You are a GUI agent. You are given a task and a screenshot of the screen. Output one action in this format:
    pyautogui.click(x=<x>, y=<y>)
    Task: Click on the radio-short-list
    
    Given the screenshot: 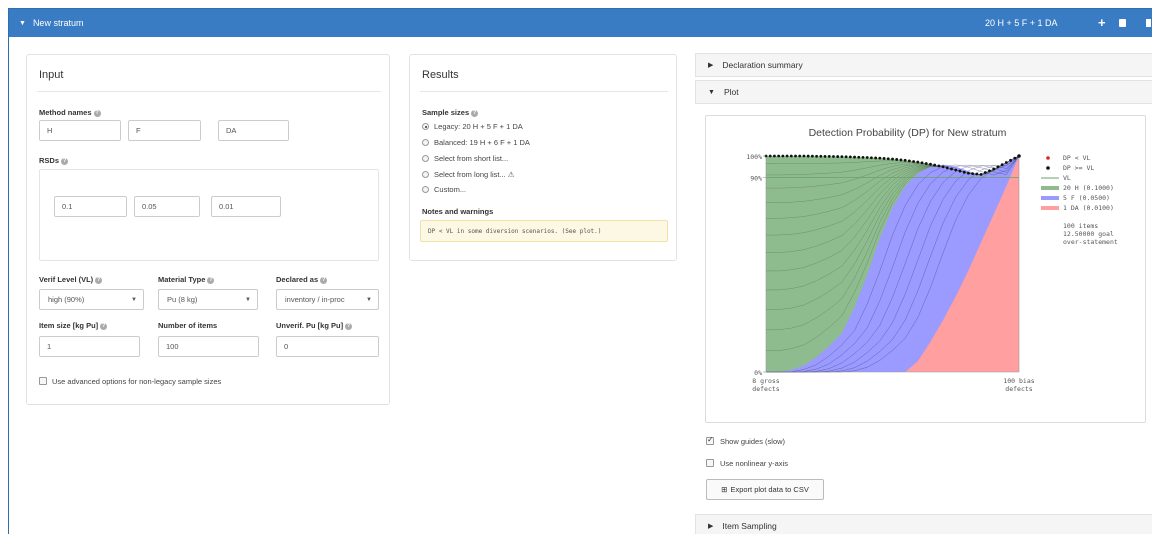 What is the action you would take?
    pyautogui.click(x=425, y=158)
    